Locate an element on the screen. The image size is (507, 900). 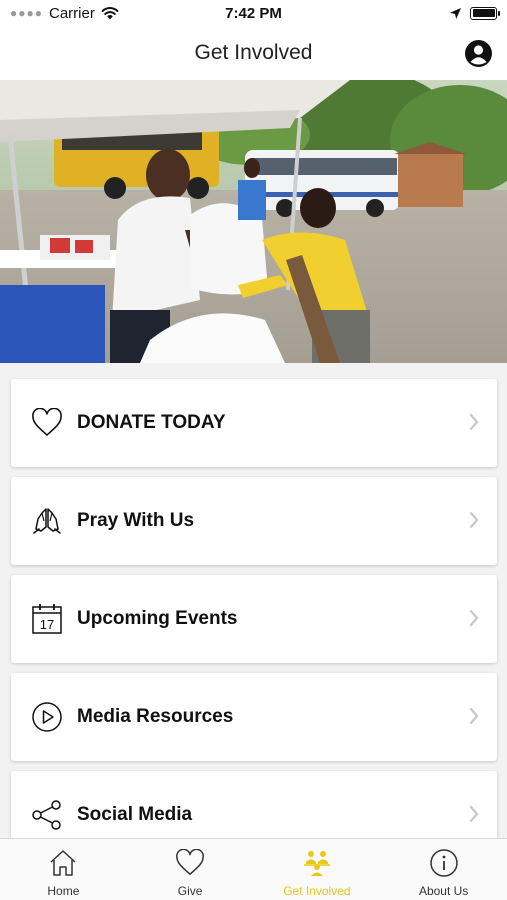
signal-icon: ●●●● is located at coordinates (26, 13).